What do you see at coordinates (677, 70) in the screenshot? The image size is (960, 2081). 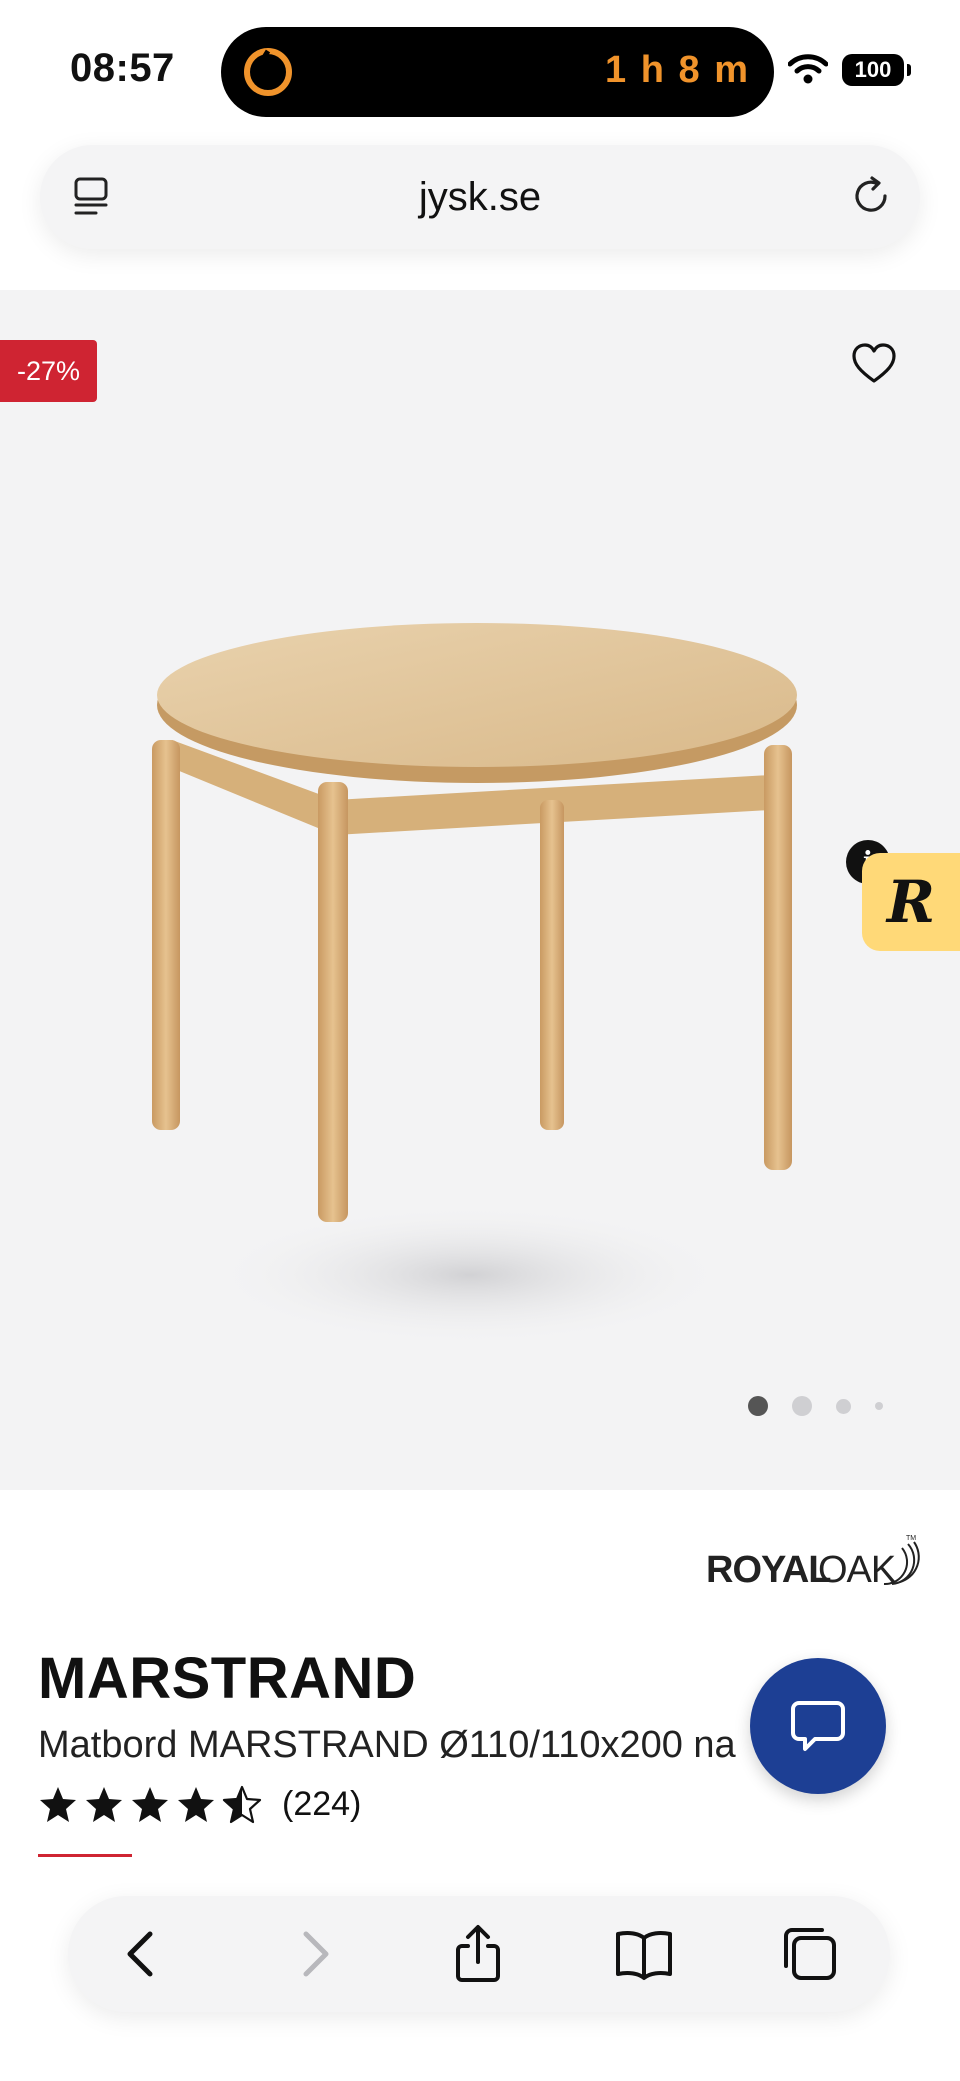 I see `activity-timer: 1 h 8 m` at bounding box center [677, 70].